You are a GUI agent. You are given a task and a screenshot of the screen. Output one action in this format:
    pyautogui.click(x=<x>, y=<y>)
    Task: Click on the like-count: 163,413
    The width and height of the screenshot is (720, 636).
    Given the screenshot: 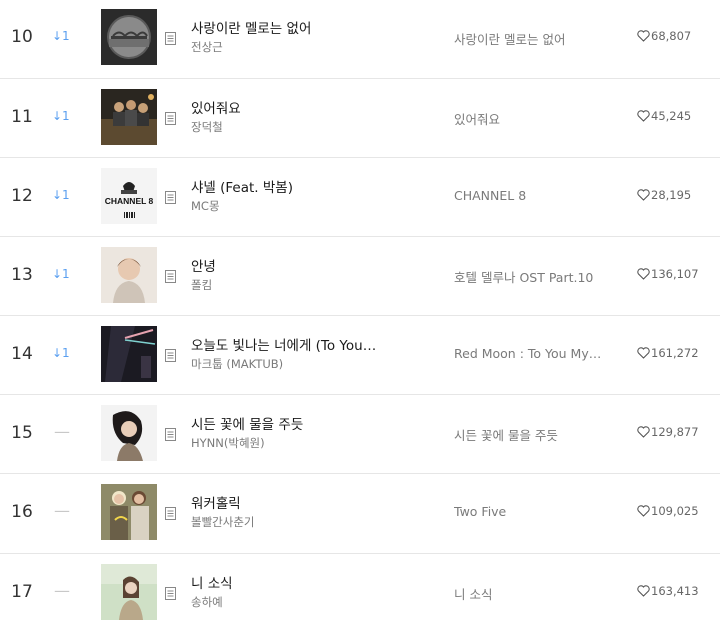 What is the action you would take?
    pyautogui.click(x=675, y=591)
    